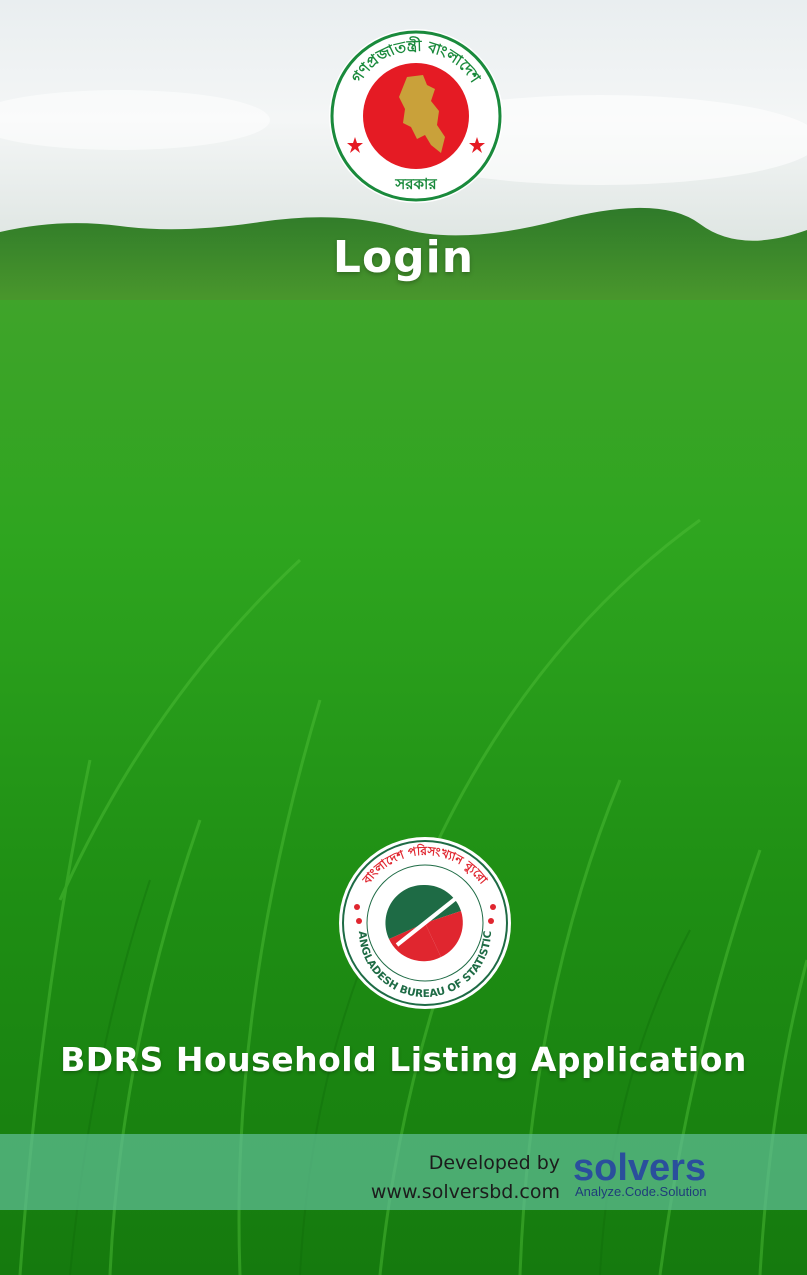 Image resolution: width=807 pixels, height=1275 pixels. I want to click on solvers-logo: solvers Analyze.Code.Solution, so click(653, 1174).